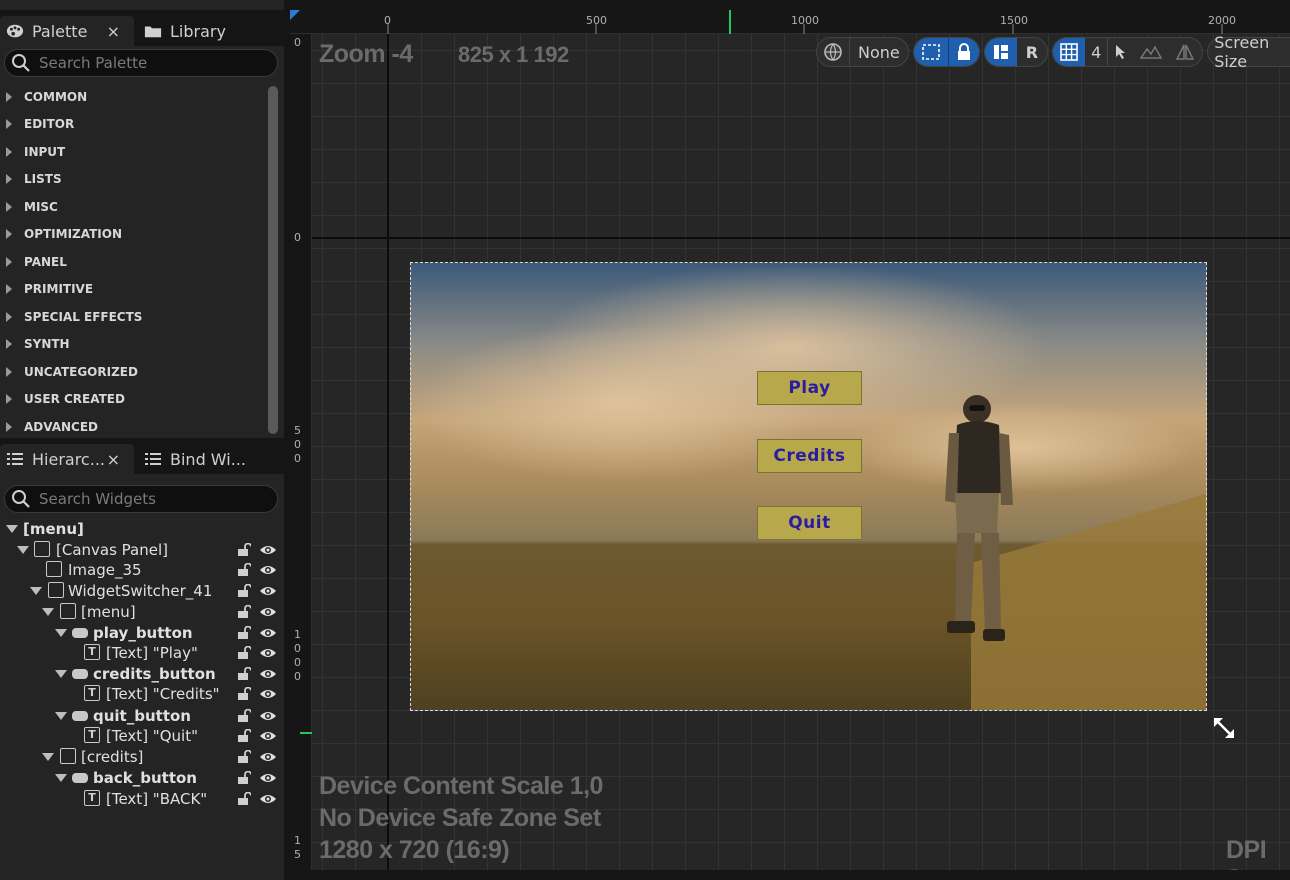 The width and height of the screenshot is (1290, 880). Describe the element at coordinates (1000, 52) in the screenshot. I see `layout-icon` at that location.